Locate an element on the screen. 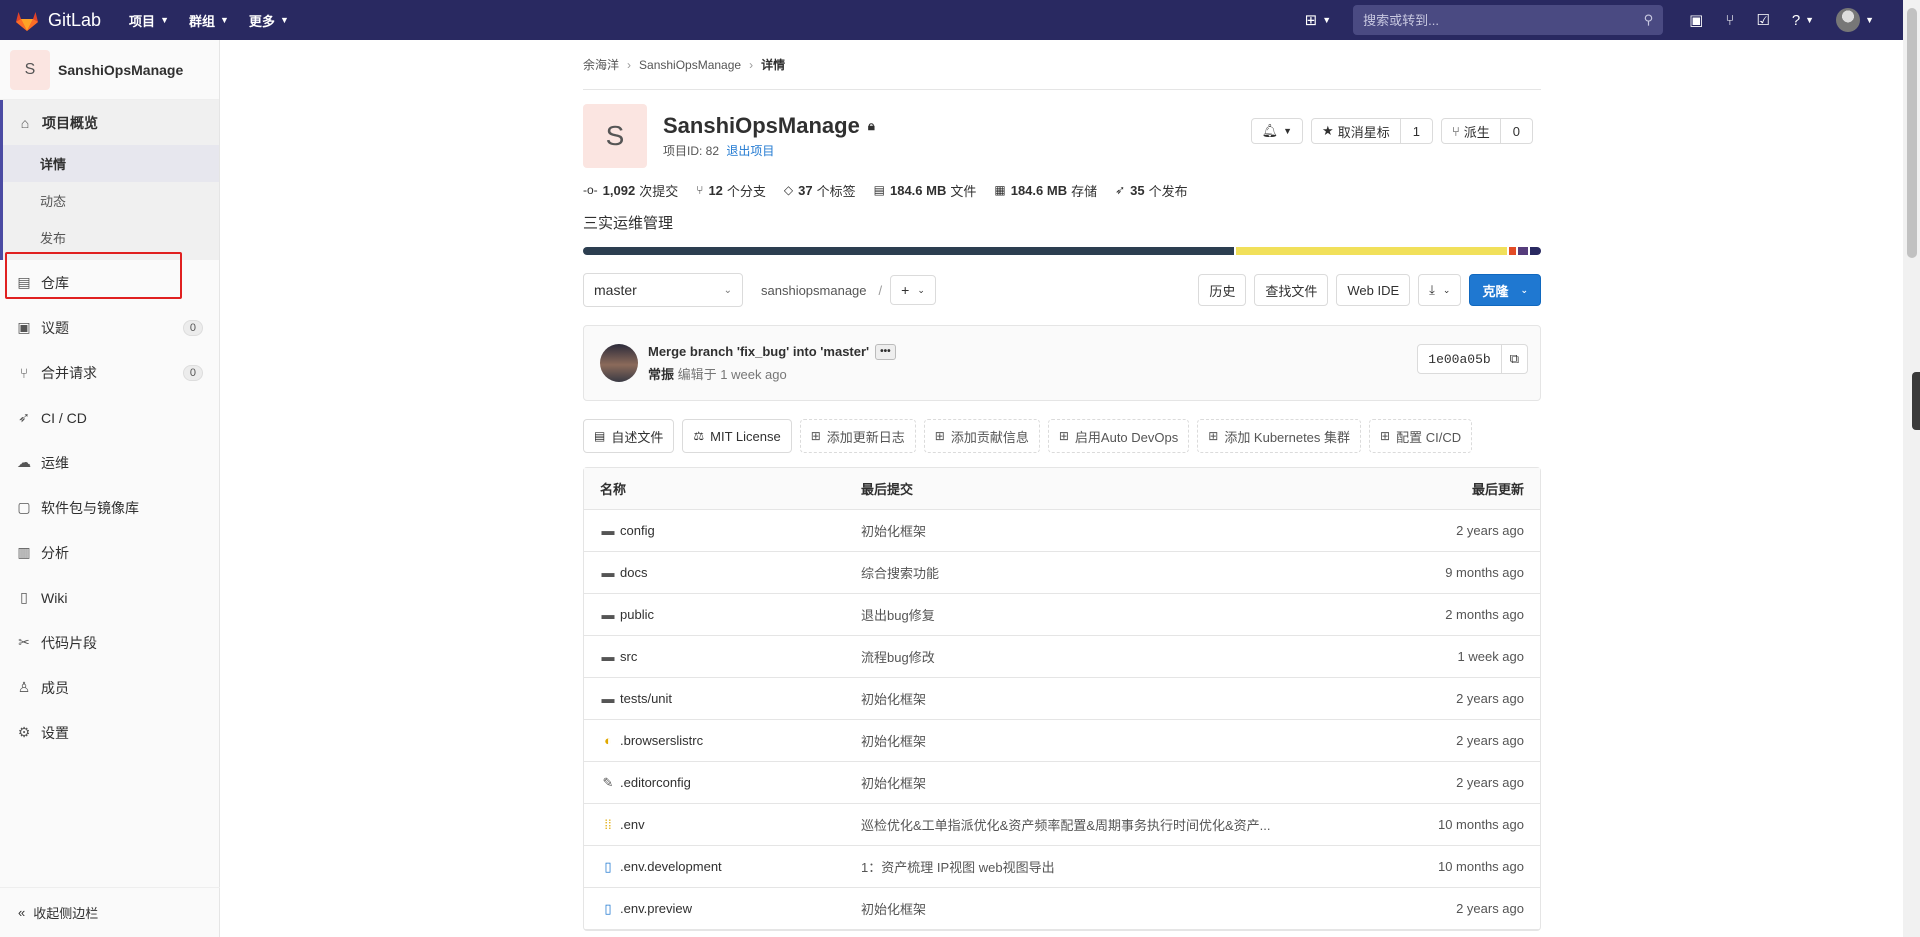  file-name: .env.preview is located at coordinates (656, 908).